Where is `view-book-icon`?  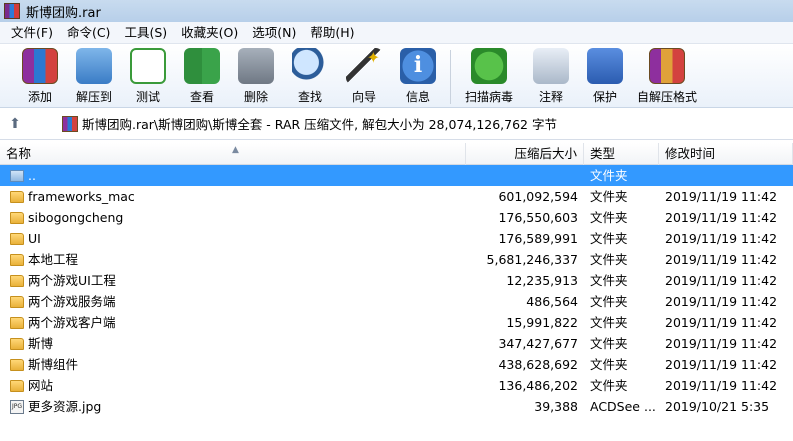
view-book-icon is located at coordinates (202, 66).